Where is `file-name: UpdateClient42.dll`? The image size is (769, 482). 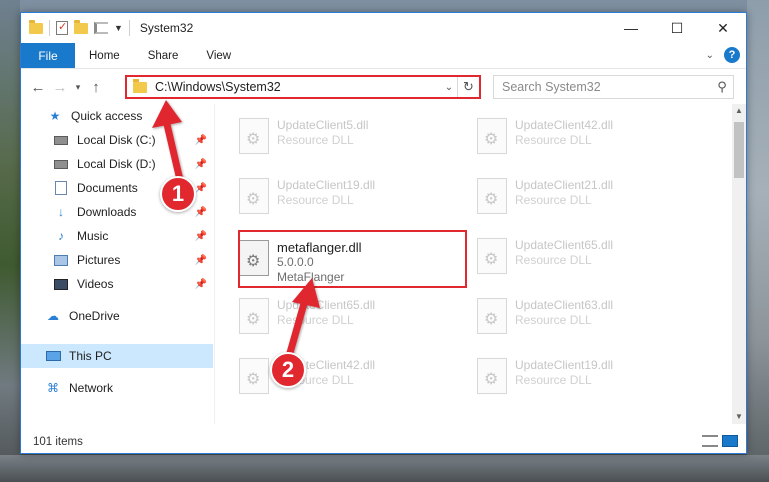
file-name: UpdateClient42.dll is located at coordinates (564, 125).